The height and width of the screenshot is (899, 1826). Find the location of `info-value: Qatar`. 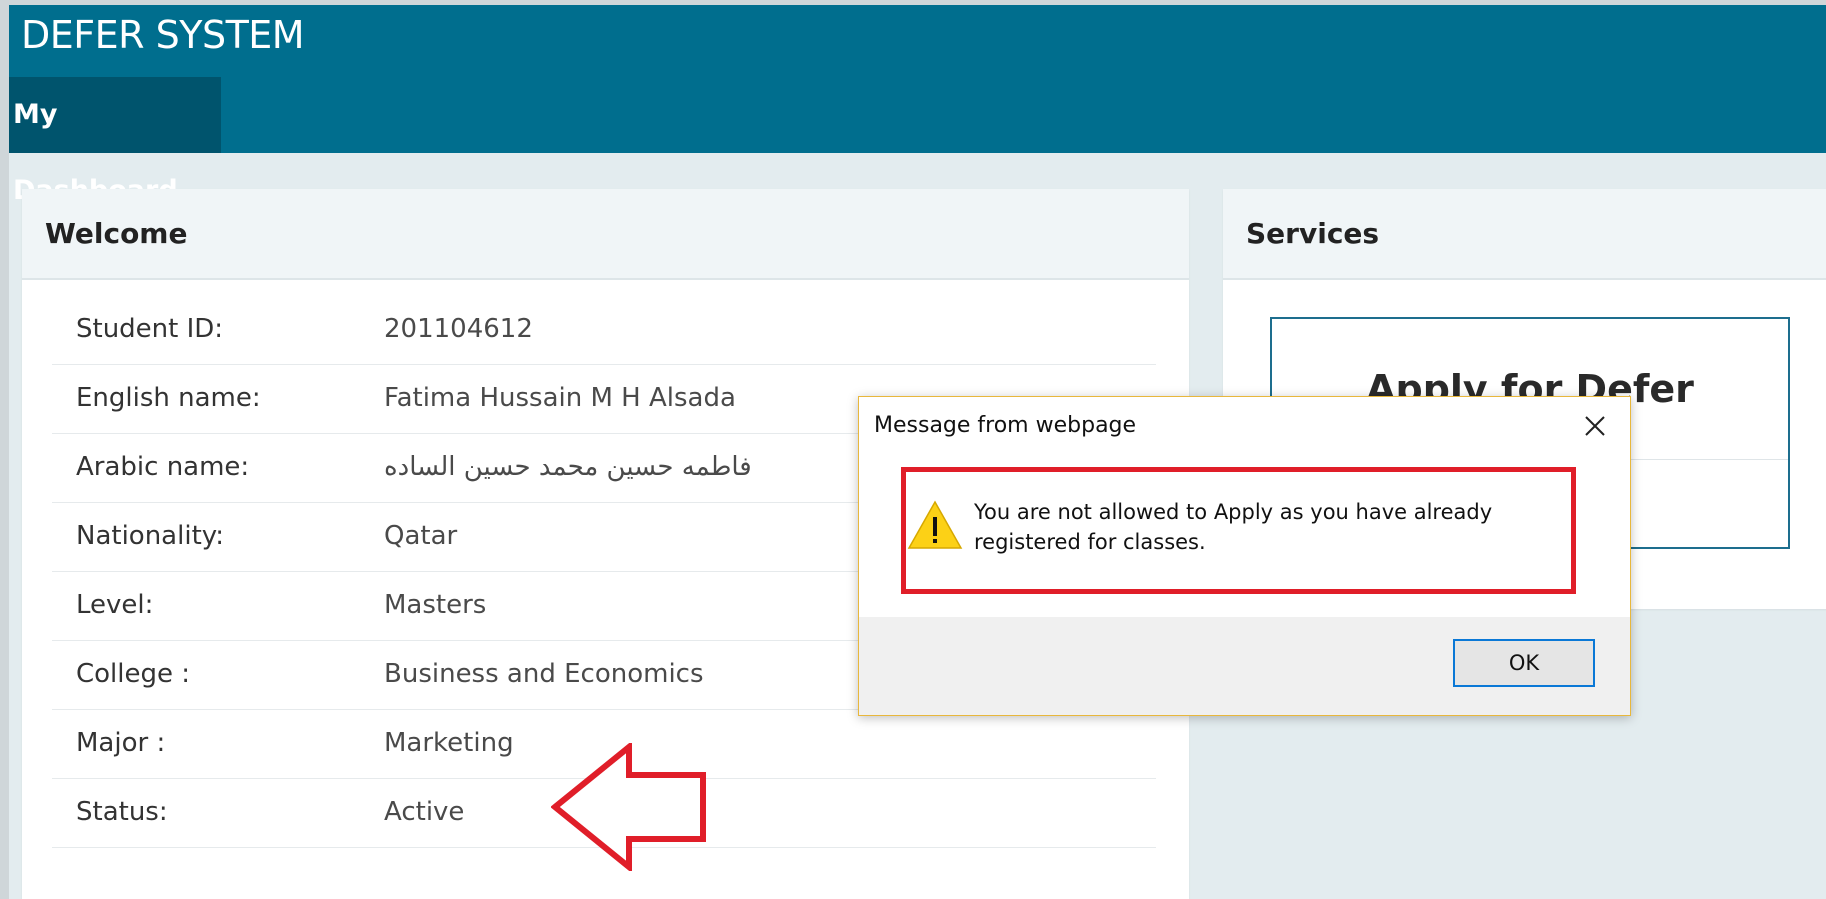

info-value: Qatar is located at coordinates (421, 536).